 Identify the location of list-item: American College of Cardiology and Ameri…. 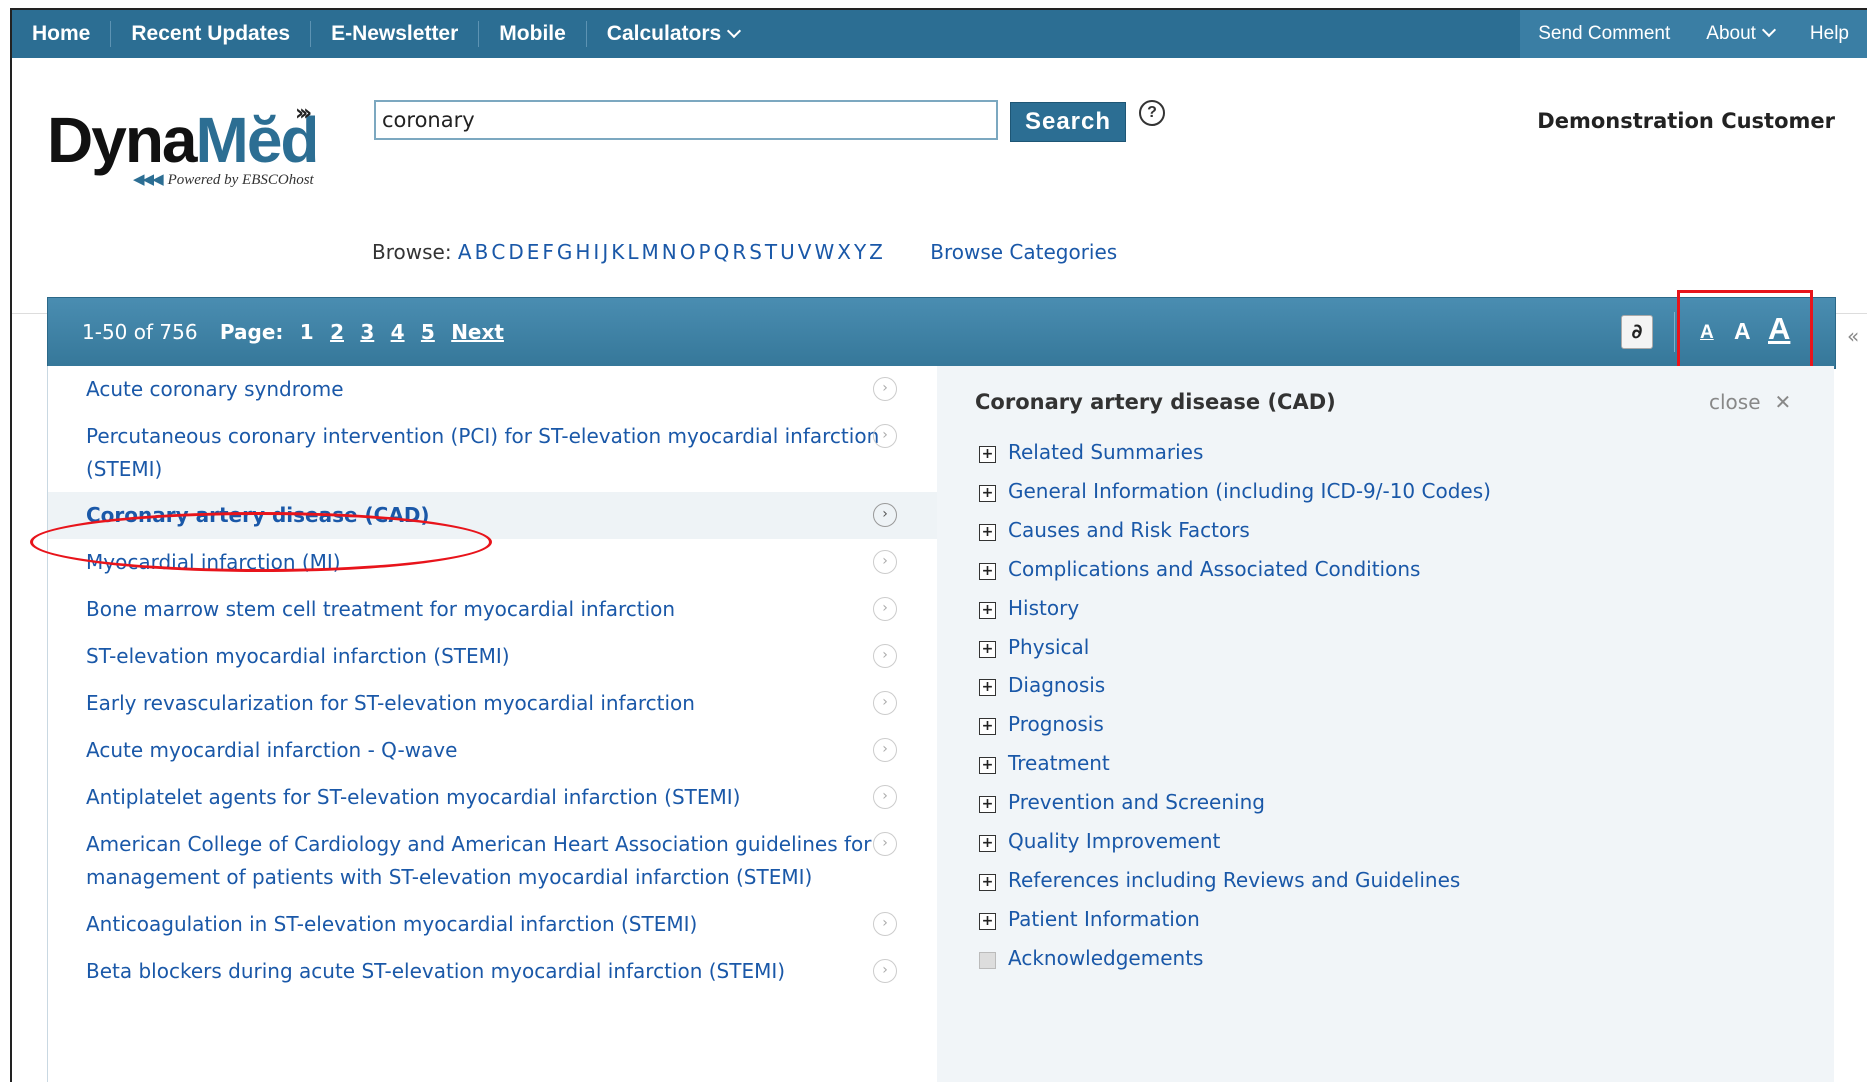
(493, 861).